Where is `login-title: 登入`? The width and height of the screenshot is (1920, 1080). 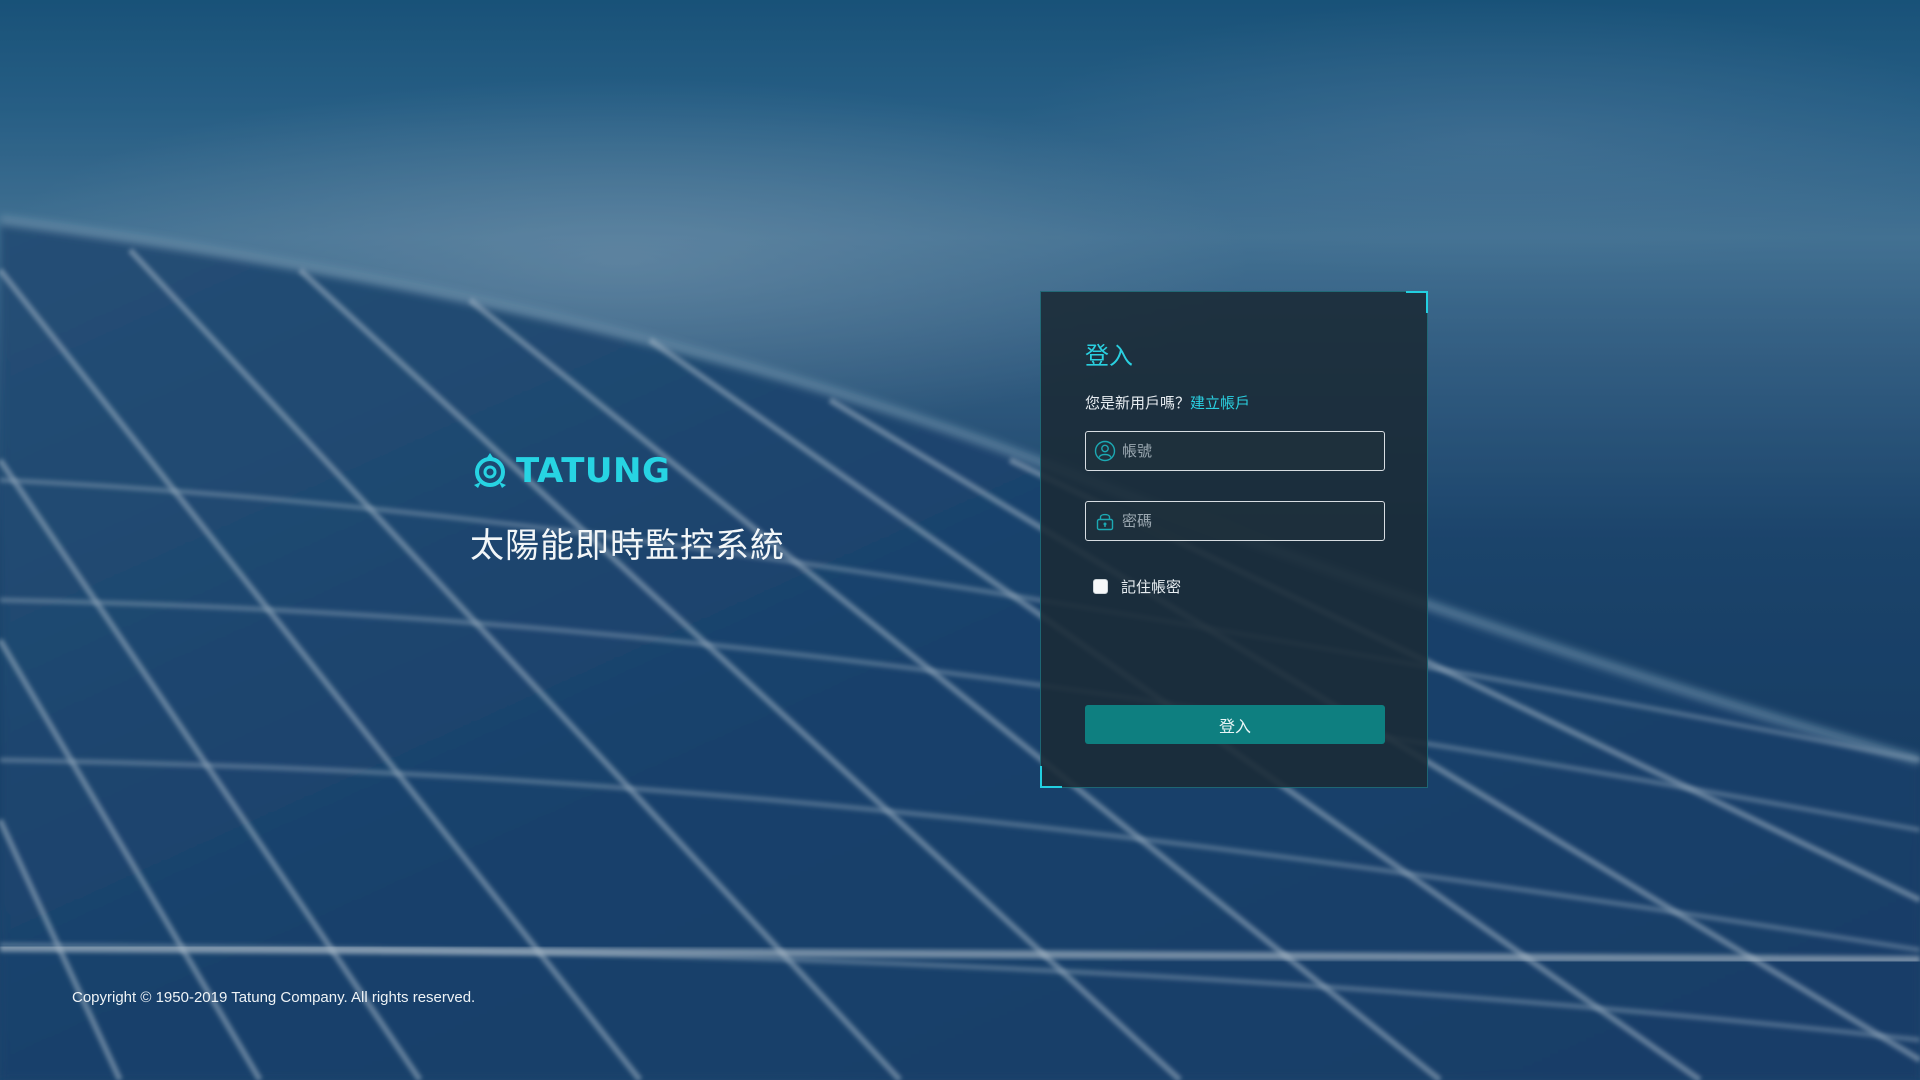 login-title: 登入 is located at coordinates (1109, 356).